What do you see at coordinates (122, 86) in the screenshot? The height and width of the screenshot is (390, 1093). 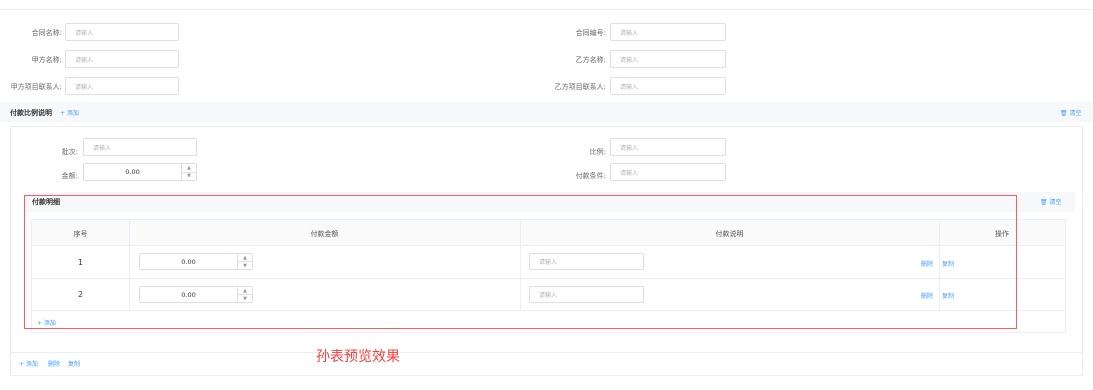 I see `party-a-contact-input: 请输入` at bounding box center [122, 86].